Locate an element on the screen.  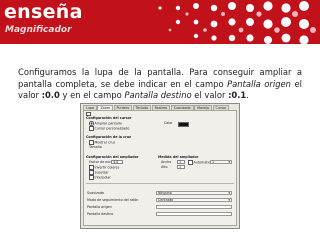
auto-checkbox is located at coordinates (190, 162).